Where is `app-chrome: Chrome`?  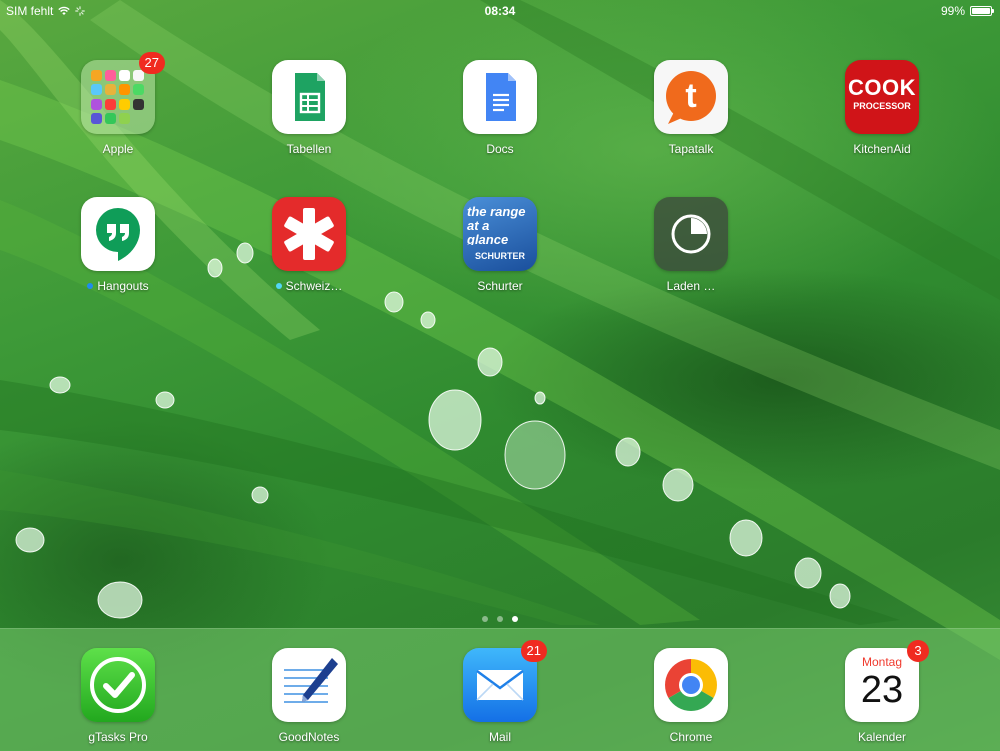
app-chrome: Chrome is located at coordinates (691, 696).